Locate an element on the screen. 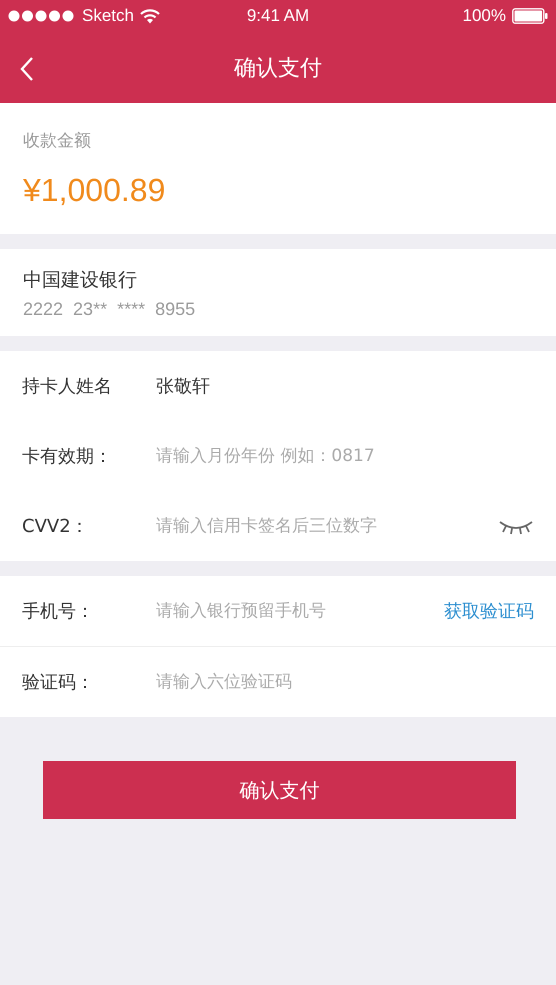  wifi-icon is located at coordinates (150, 16).